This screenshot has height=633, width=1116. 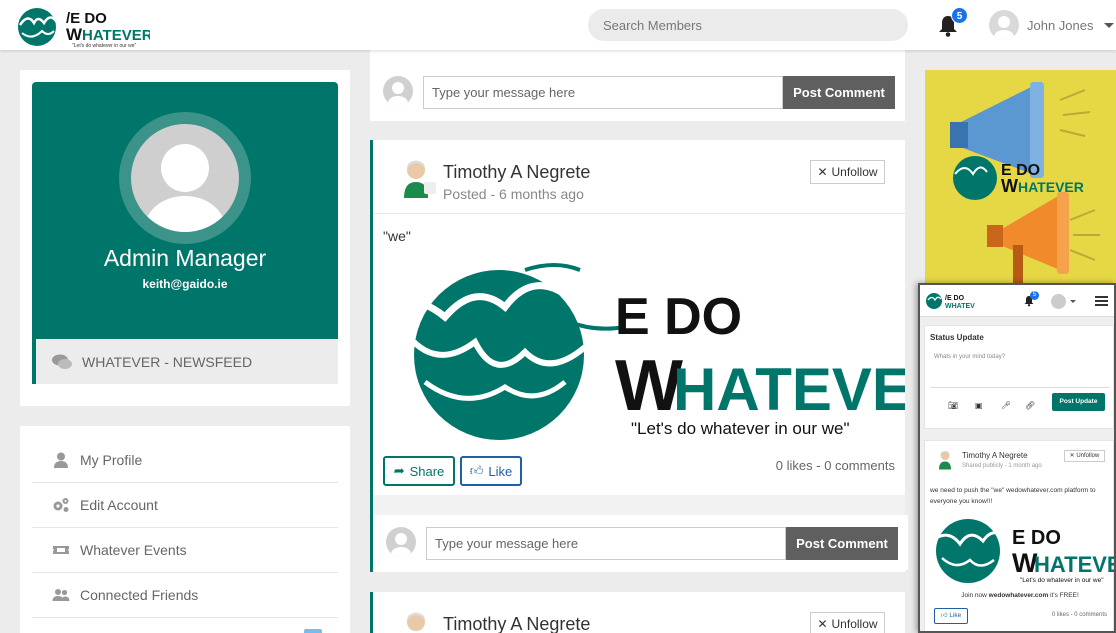 I want to click on promo-image: E DO W HATEVER, so click(x=1020, y=177).